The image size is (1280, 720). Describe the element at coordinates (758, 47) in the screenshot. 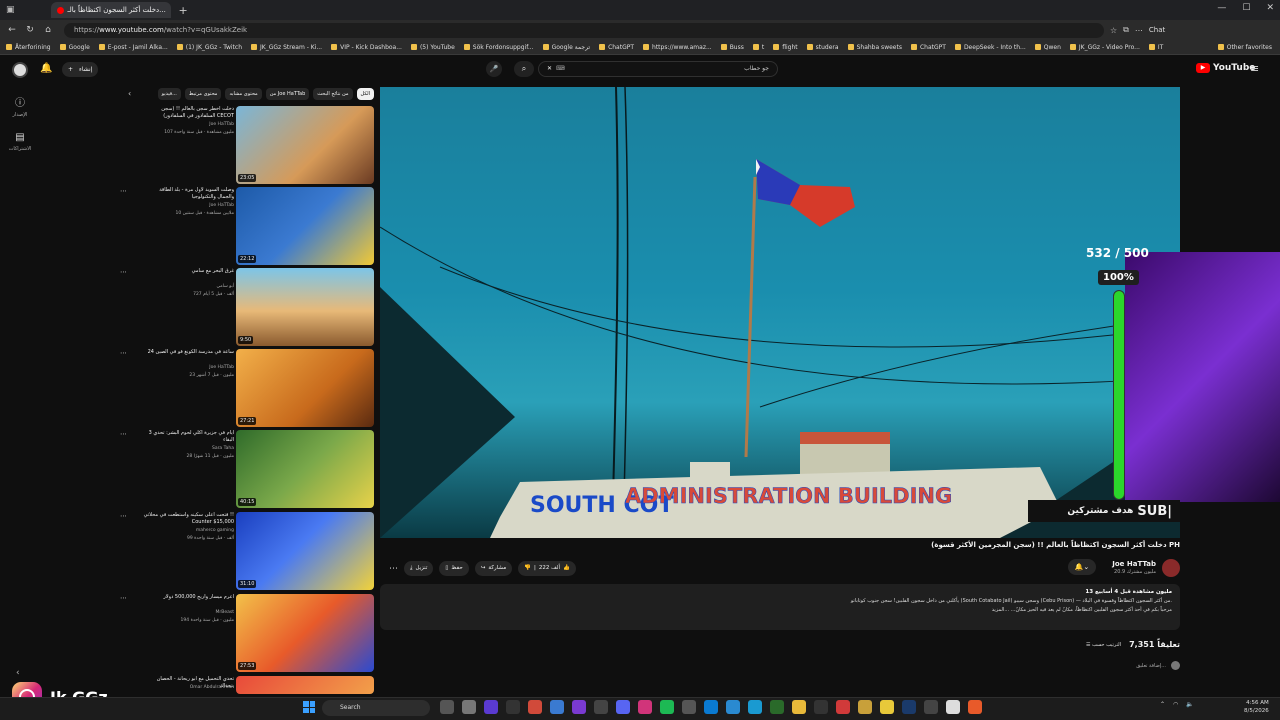

I see `bookmark-item: t` at that location.